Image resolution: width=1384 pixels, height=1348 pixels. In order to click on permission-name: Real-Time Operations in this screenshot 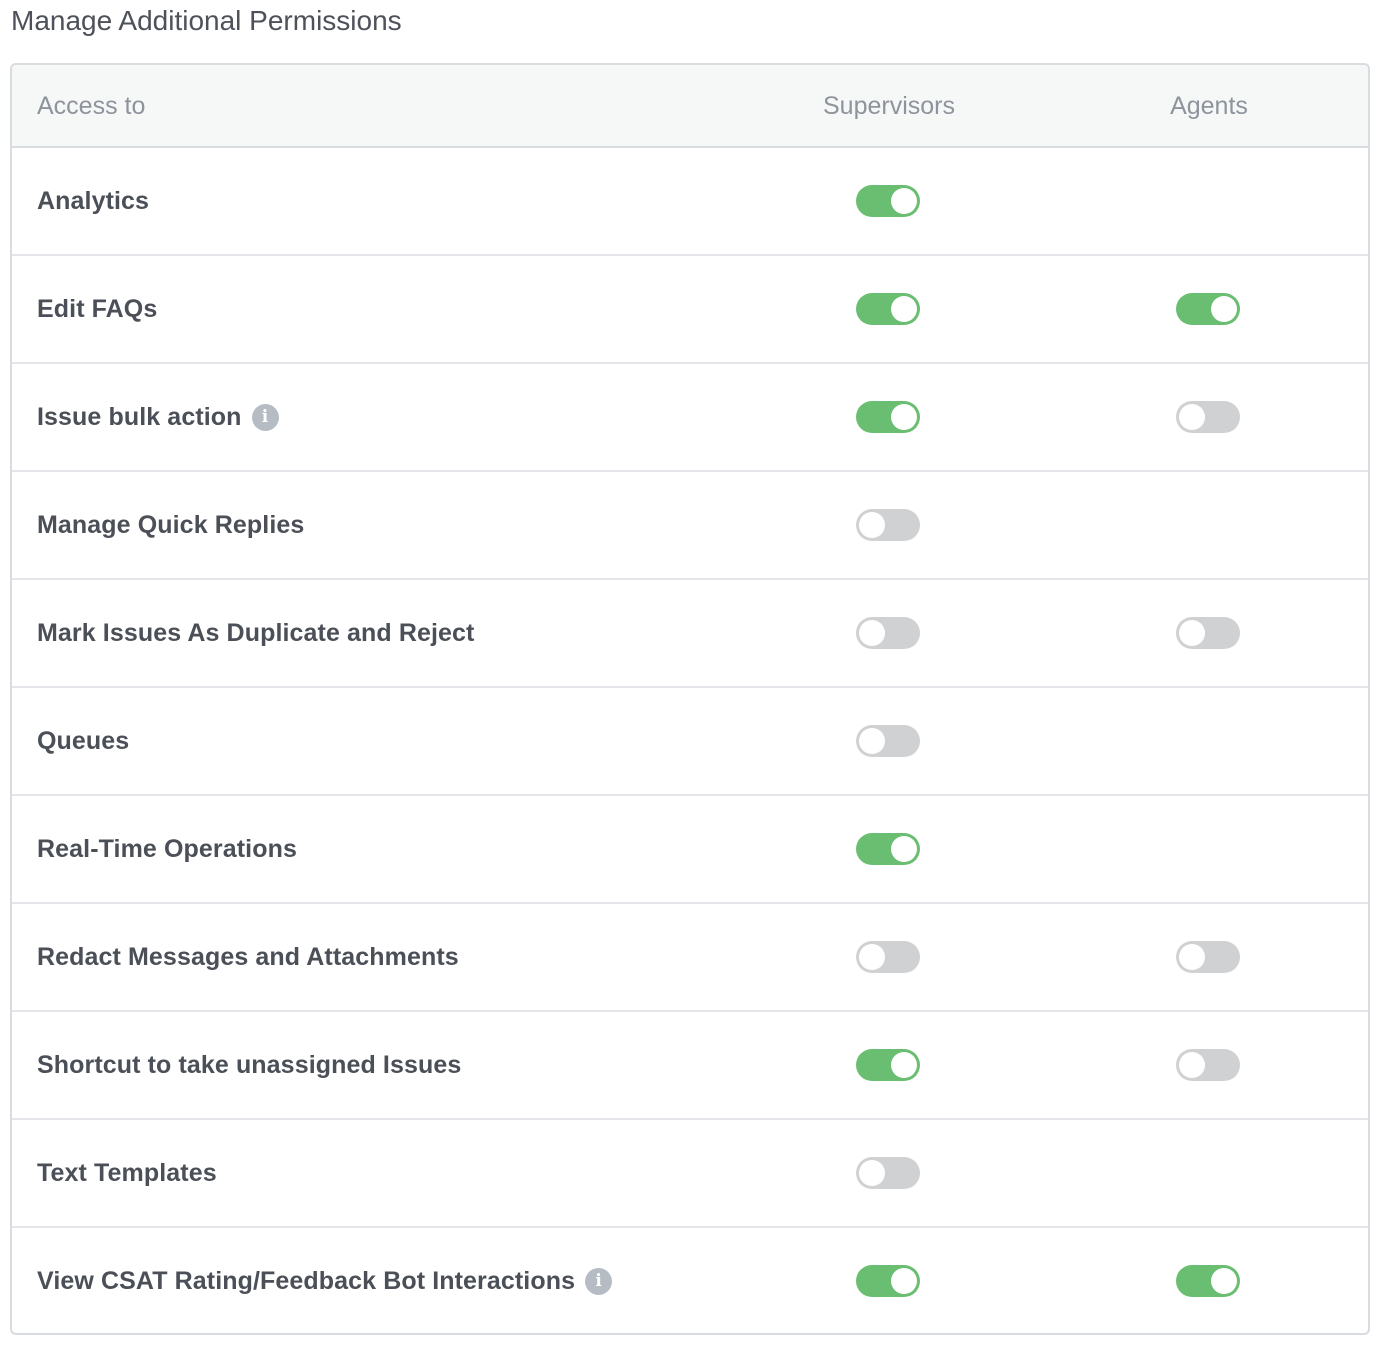, I will do `click(167, 848)`.